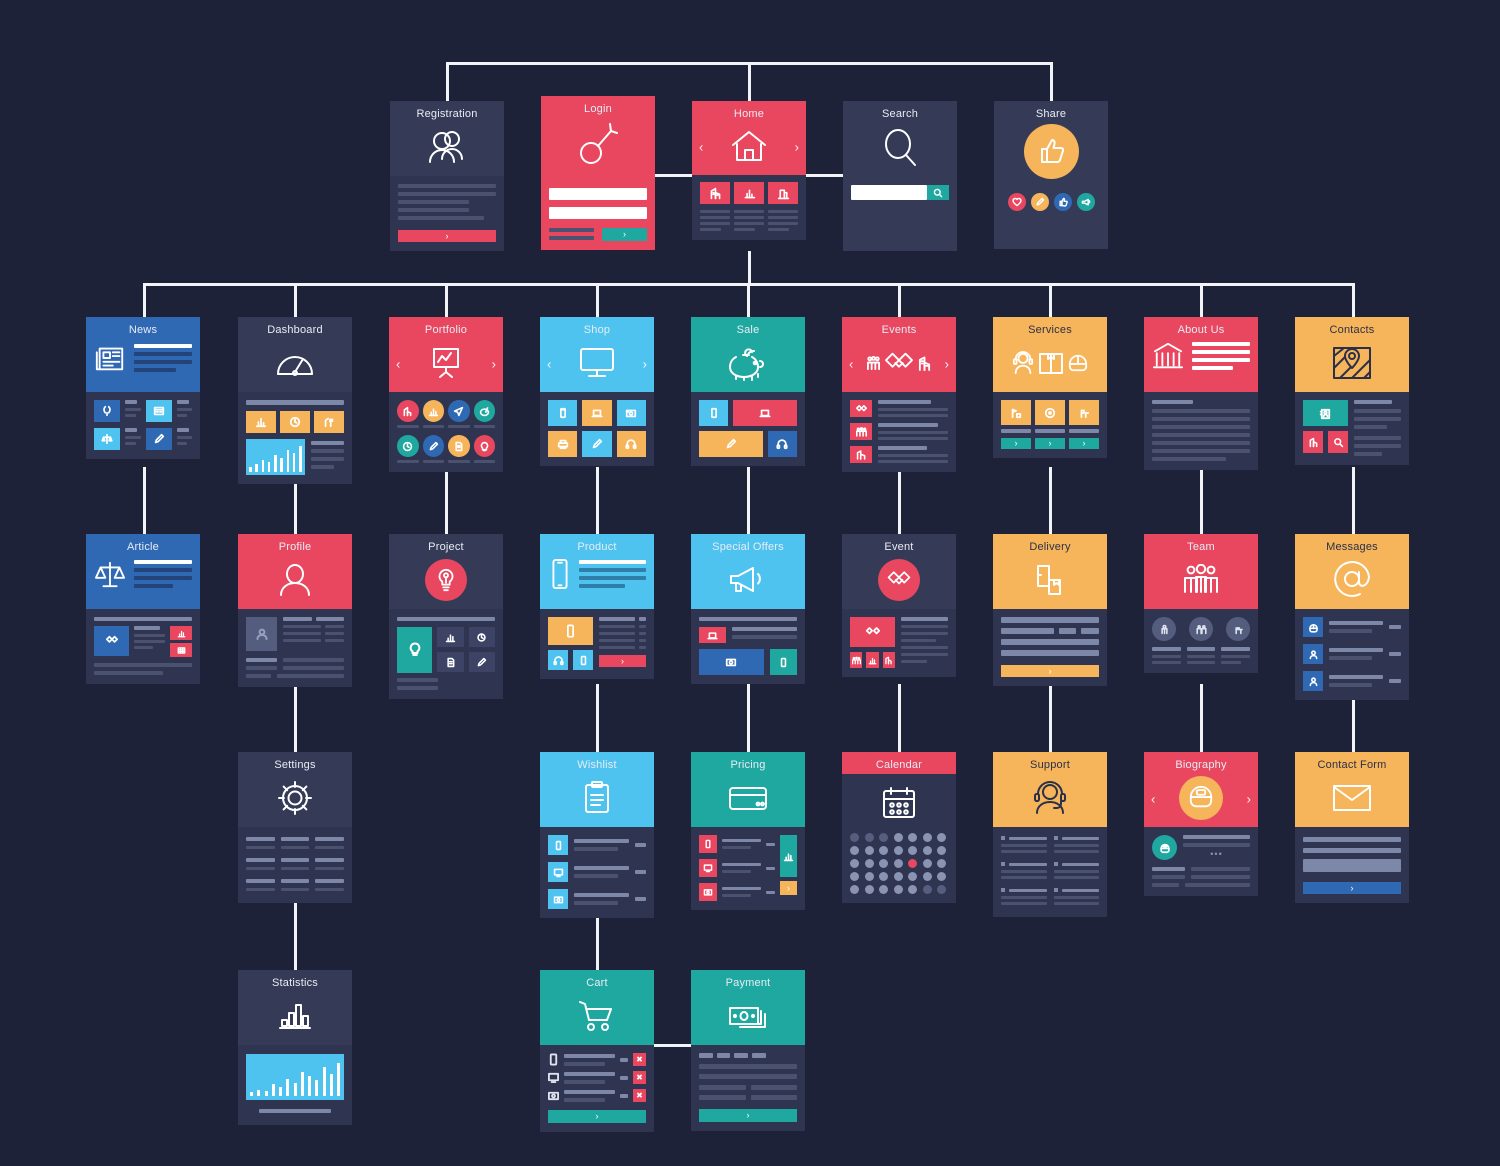 This screenshot has height=1166, width=1500. I want to click on offers-tile-camera, so click(731, 662).